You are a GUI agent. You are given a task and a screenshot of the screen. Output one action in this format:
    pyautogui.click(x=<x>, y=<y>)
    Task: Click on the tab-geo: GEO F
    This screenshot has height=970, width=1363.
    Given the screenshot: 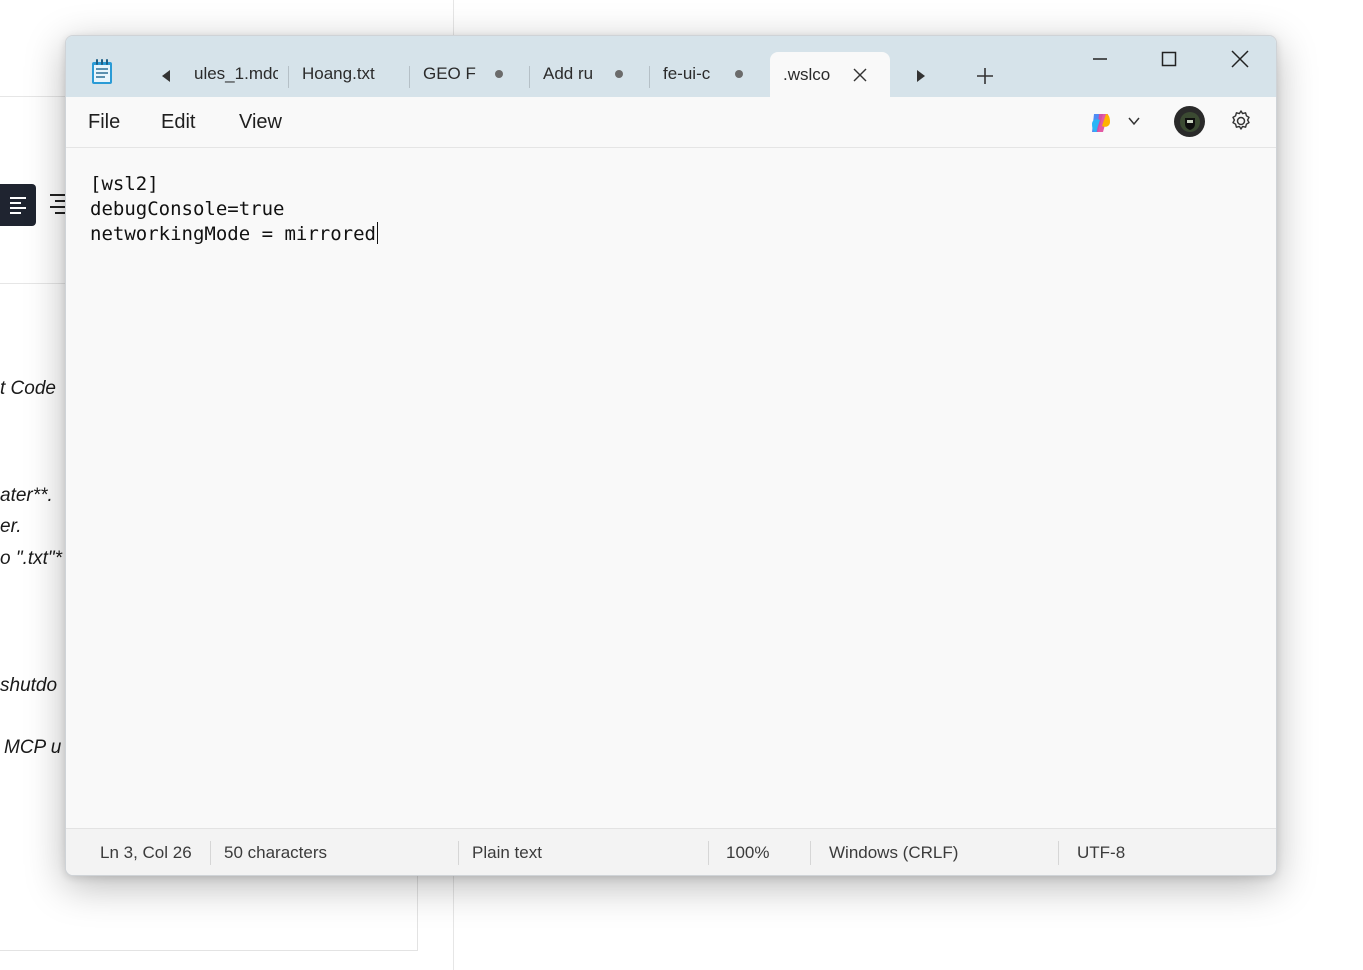 What is the action you would take?
    pyautogui.click(x=473, y=74)
    